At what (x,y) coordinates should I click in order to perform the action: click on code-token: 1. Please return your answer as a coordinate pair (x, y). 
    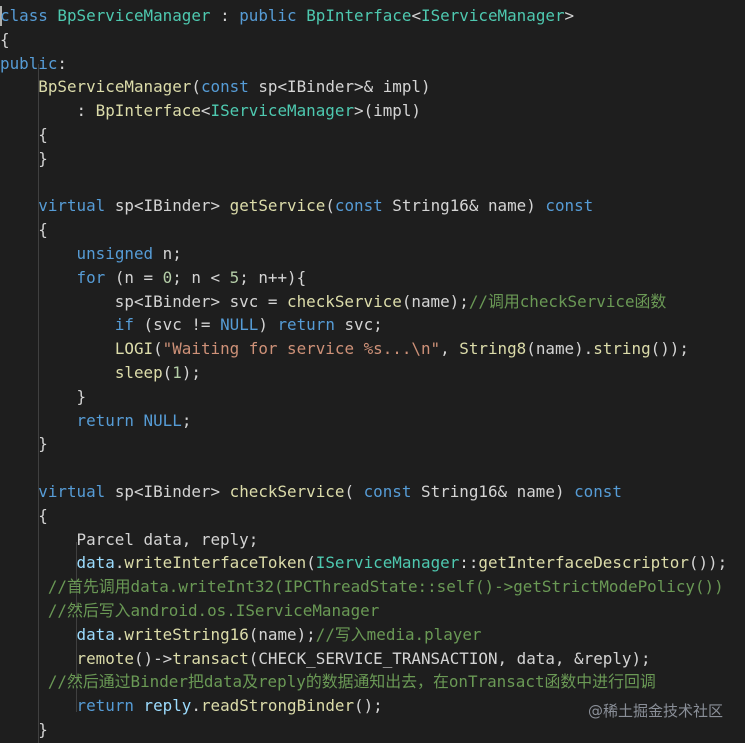
    Looking at the image, I should click on (177, 372).